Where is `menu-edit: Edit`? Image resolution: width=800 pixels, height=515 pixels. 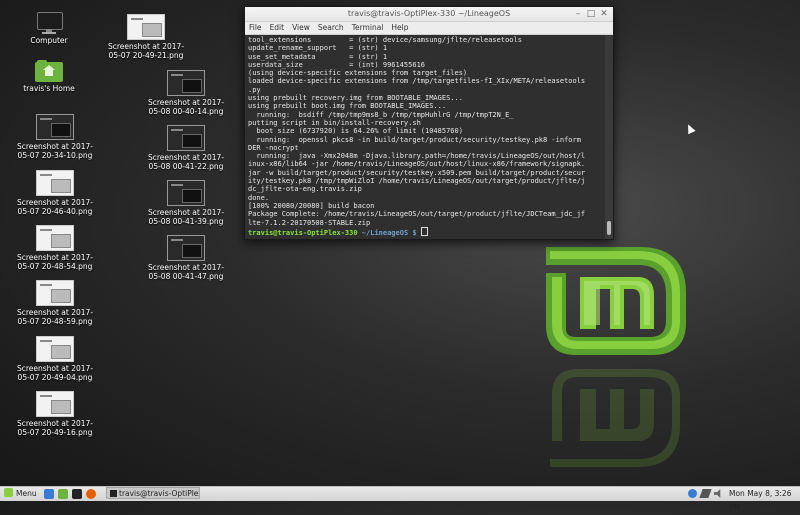
menu-edit: Edit is located at coordinates (277, 28).